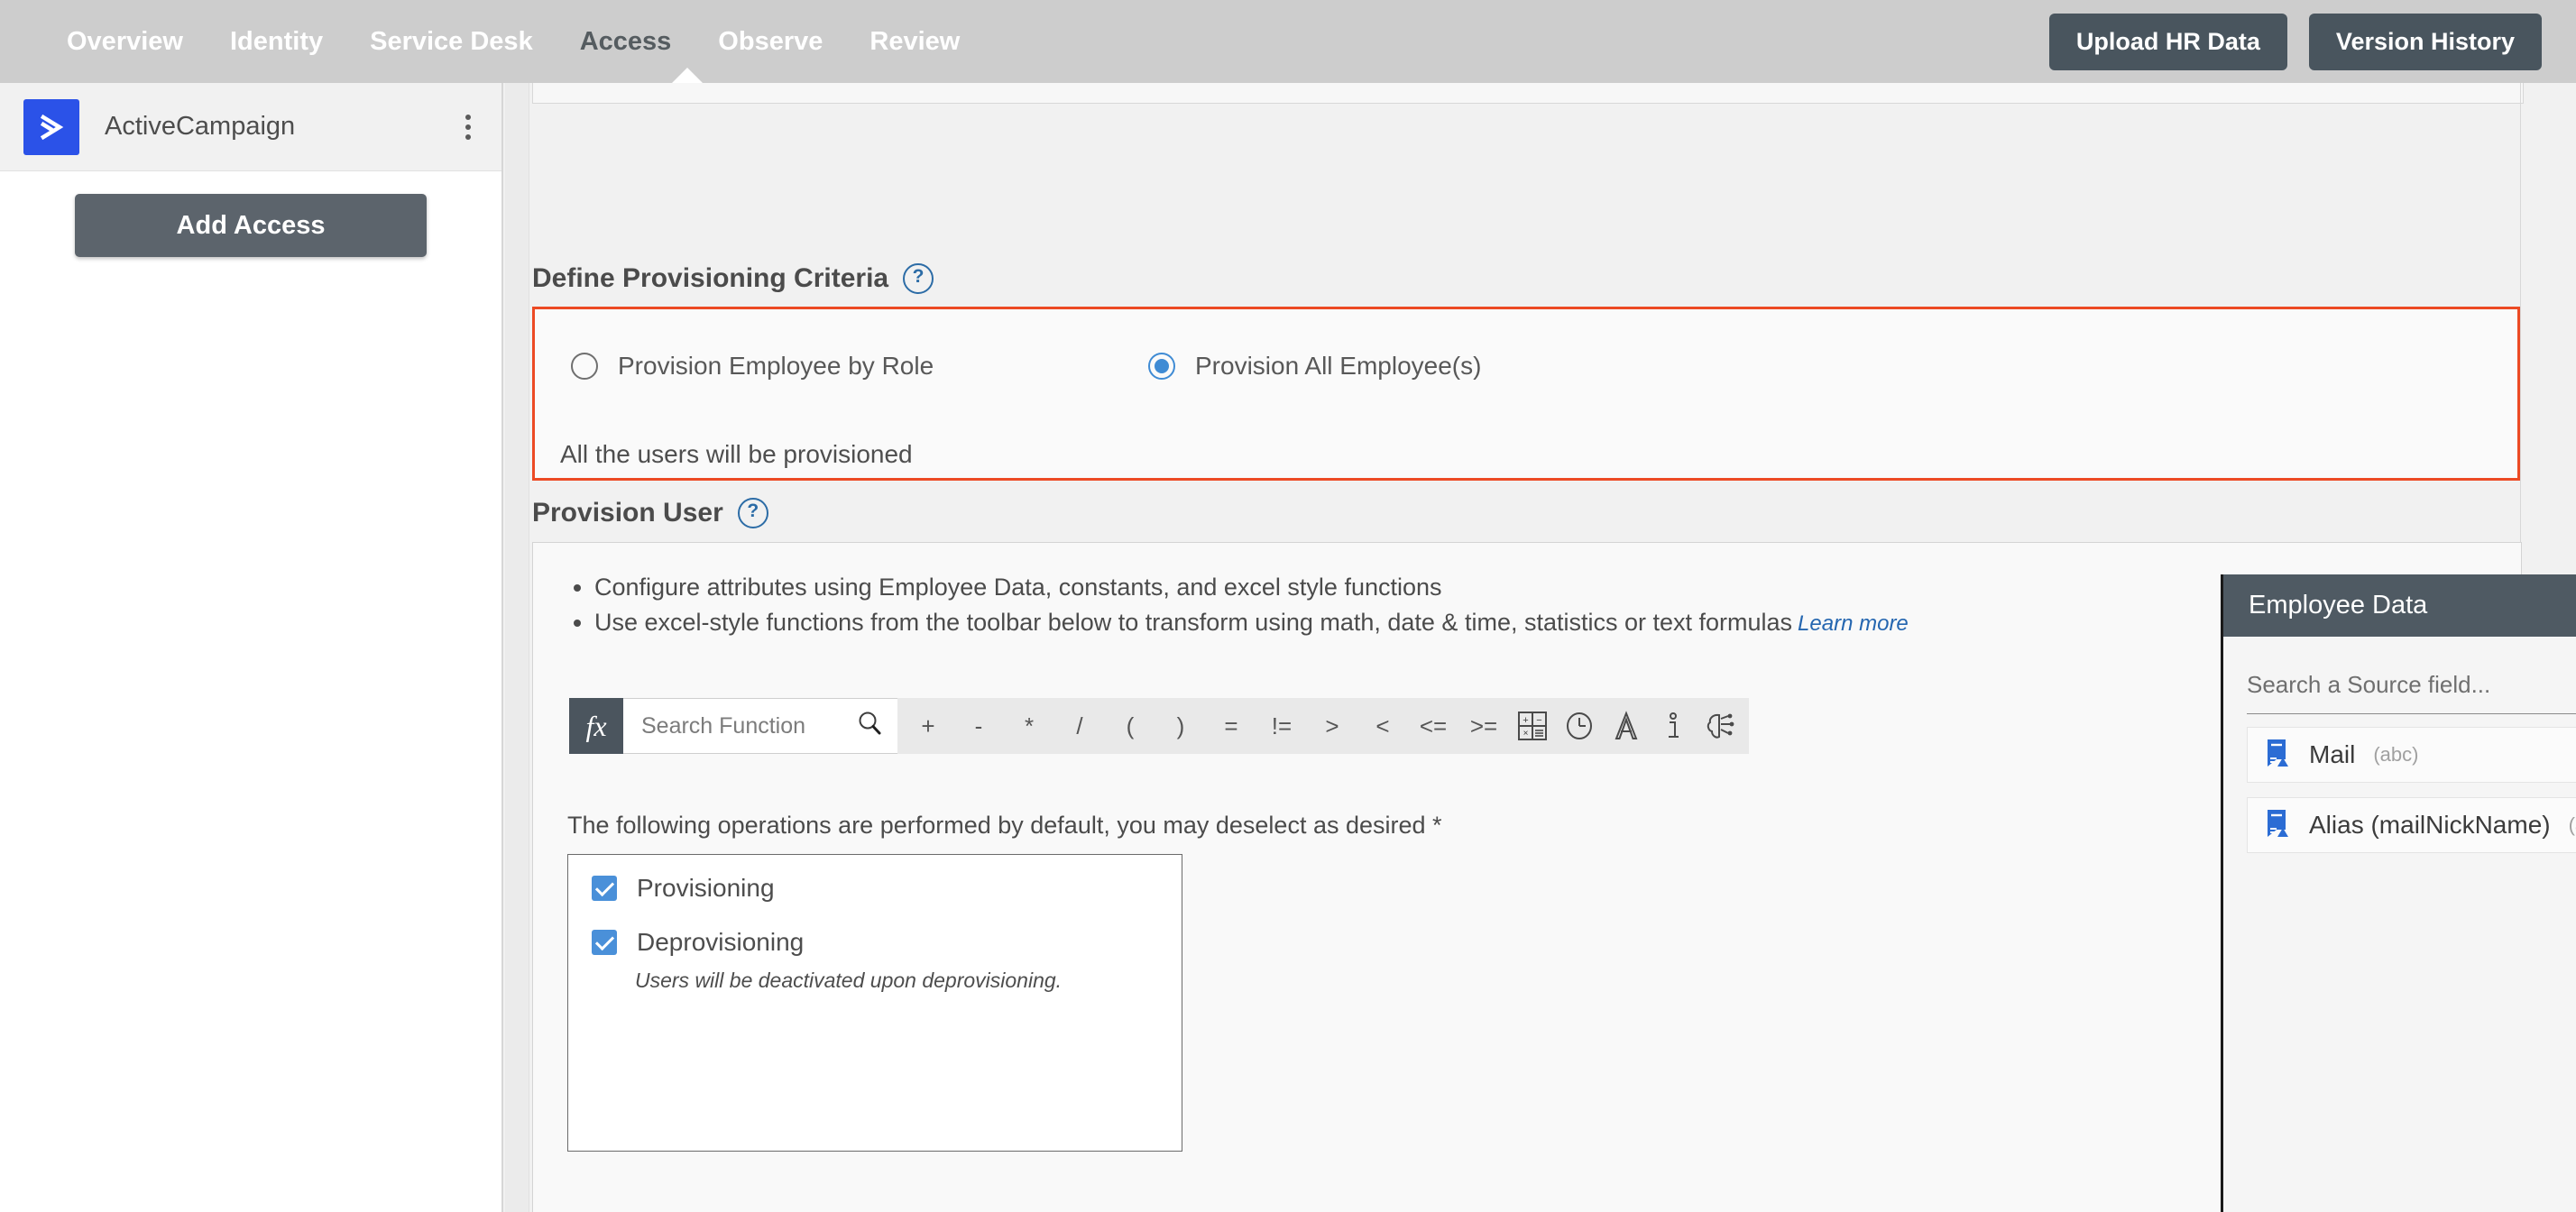 Image resolution: width=2576 pixels, height=1212 pixels. What do you see at coordinates (1281, 726) in the screenshot?
I see `operator-not-equals: !=` at bounding box center [1281, 726].